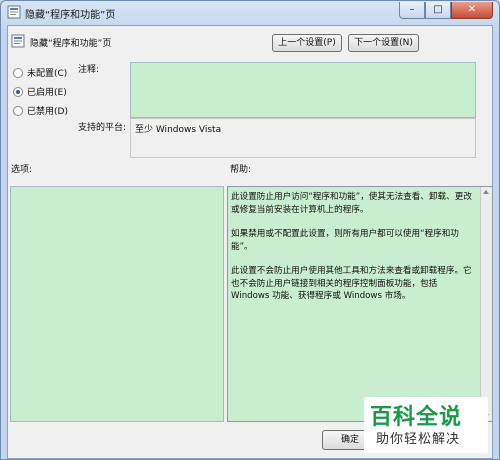 Image resolution: width=500 pixels, height=460 pixels. Describe the element at coordinates (47, 93) in the screenshot. I see `radio-label: 已启用(E)` at that location.